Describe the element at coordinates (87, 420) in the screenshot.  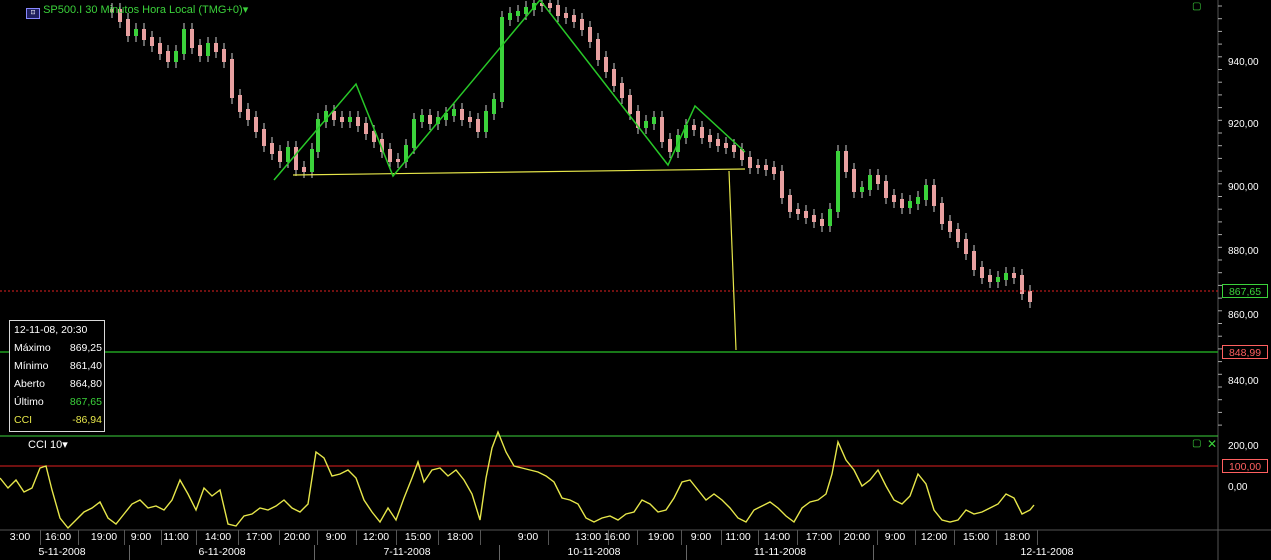
I see `info-value: -86,94` at that location.